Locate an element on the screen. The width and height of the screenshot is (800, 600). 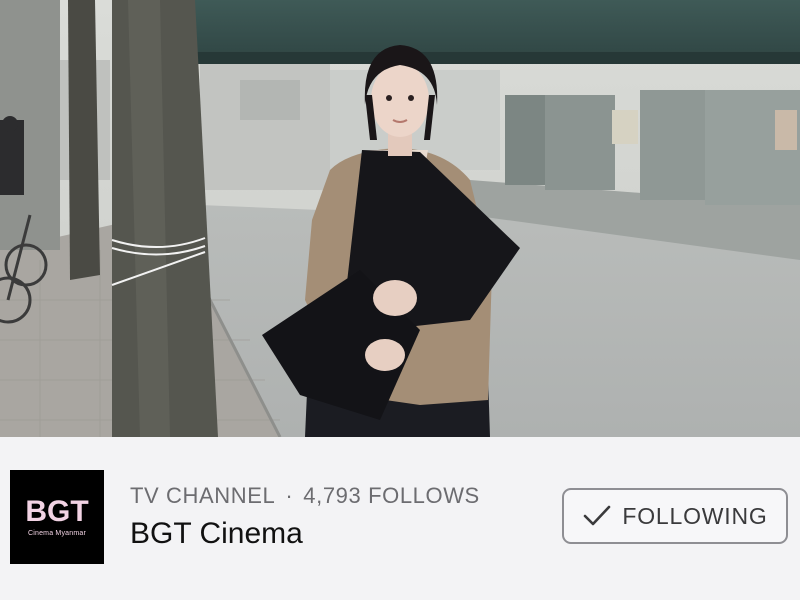
logo-subtext: Cinema Myanmar is located at coordinates (57, 533).